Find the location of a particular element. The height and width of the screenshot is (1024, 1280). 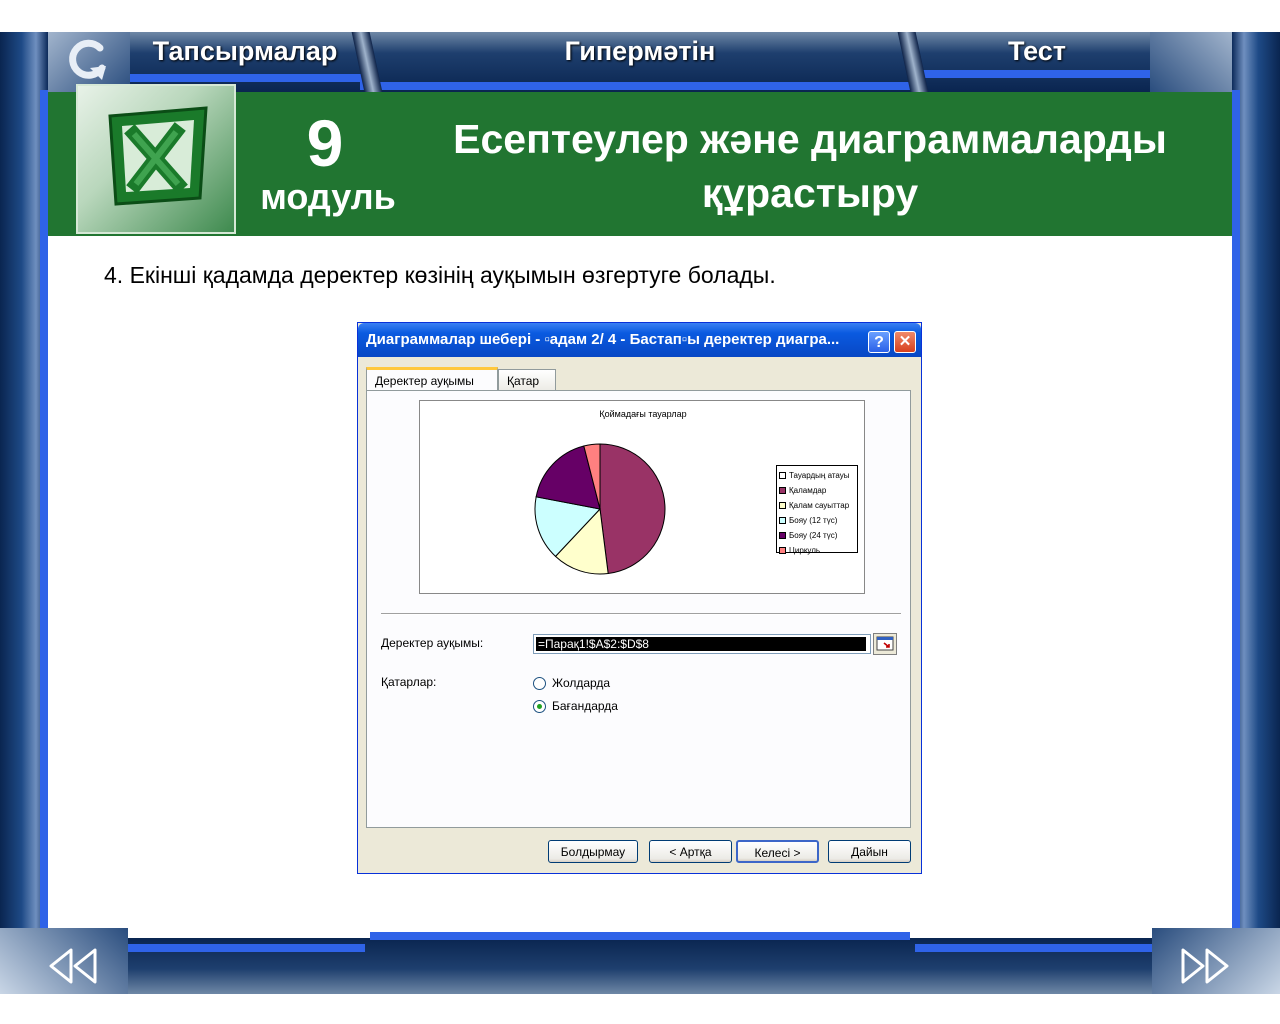

next-button: Келесі > is located at coordinates (777, 851).